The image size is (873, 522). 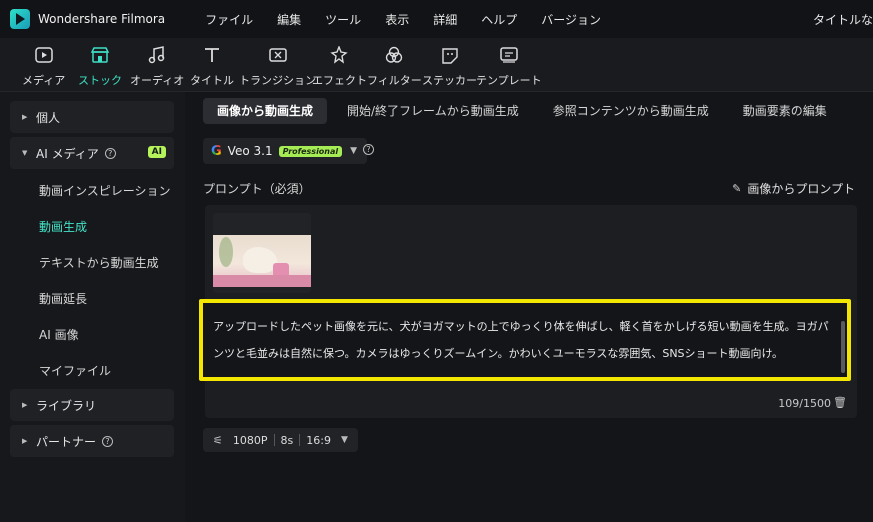 What do you see at coordinates (212, 55) in the screenshot?
I see `title-icon` at bounding box center [212, 55].